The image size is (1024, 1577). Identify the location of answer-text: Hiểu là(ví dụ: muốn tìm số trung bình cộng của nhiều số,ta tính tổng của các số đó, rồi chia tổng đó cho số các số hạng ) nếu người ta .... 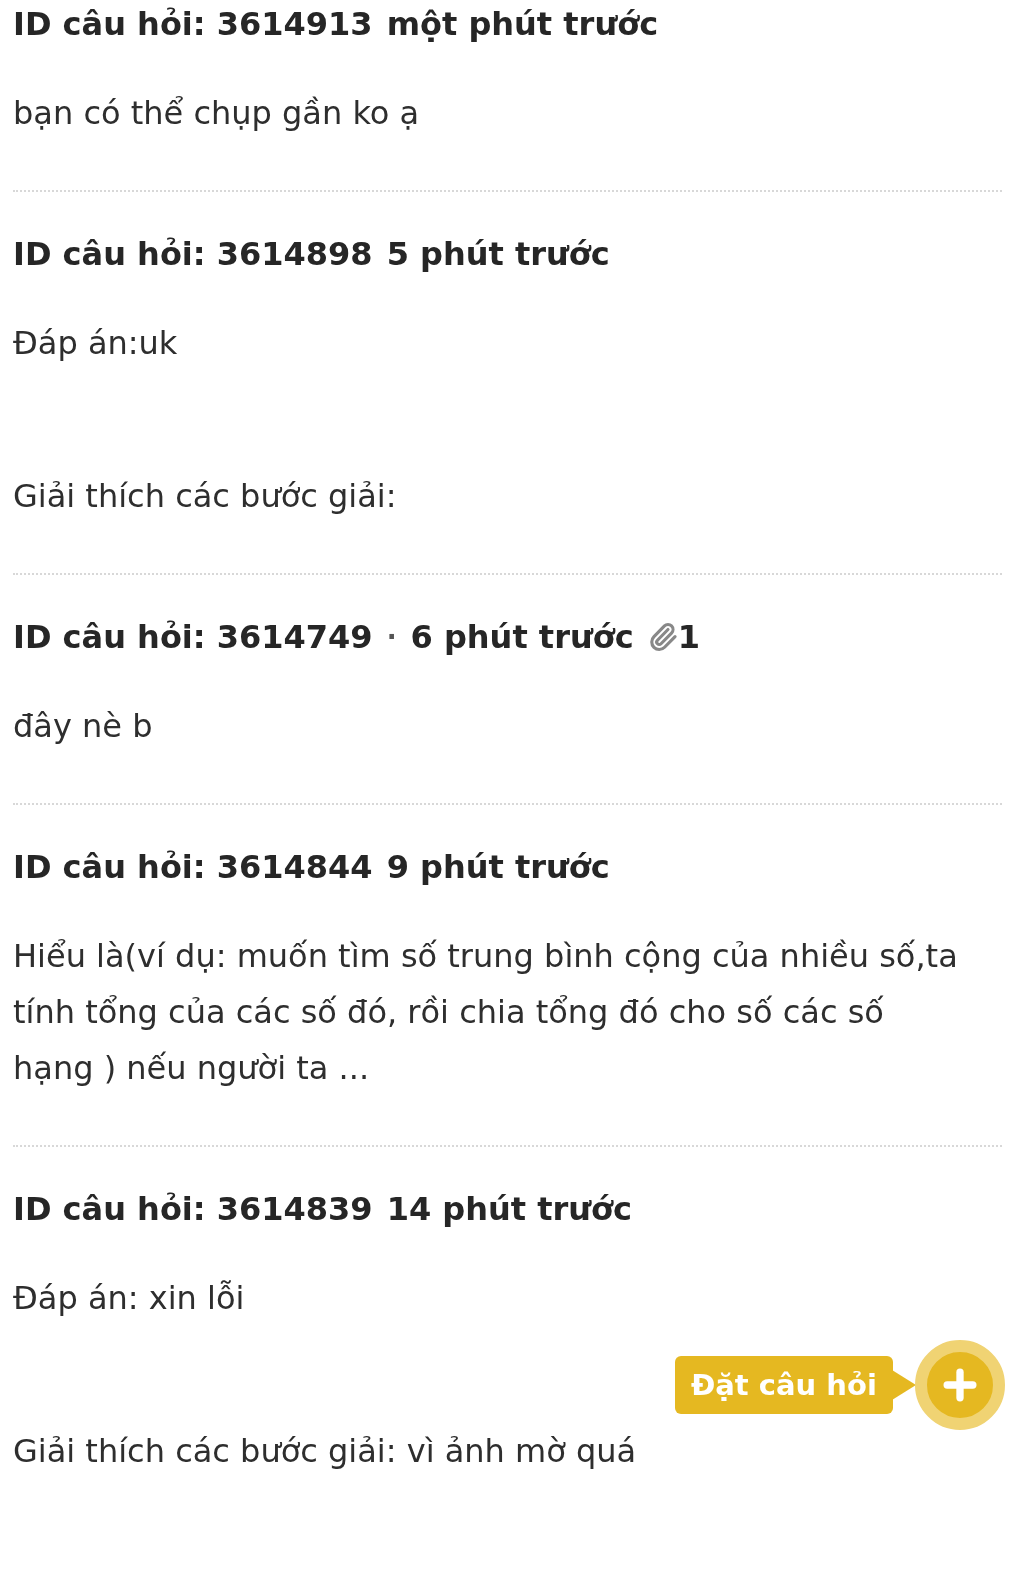
(486, 1012).